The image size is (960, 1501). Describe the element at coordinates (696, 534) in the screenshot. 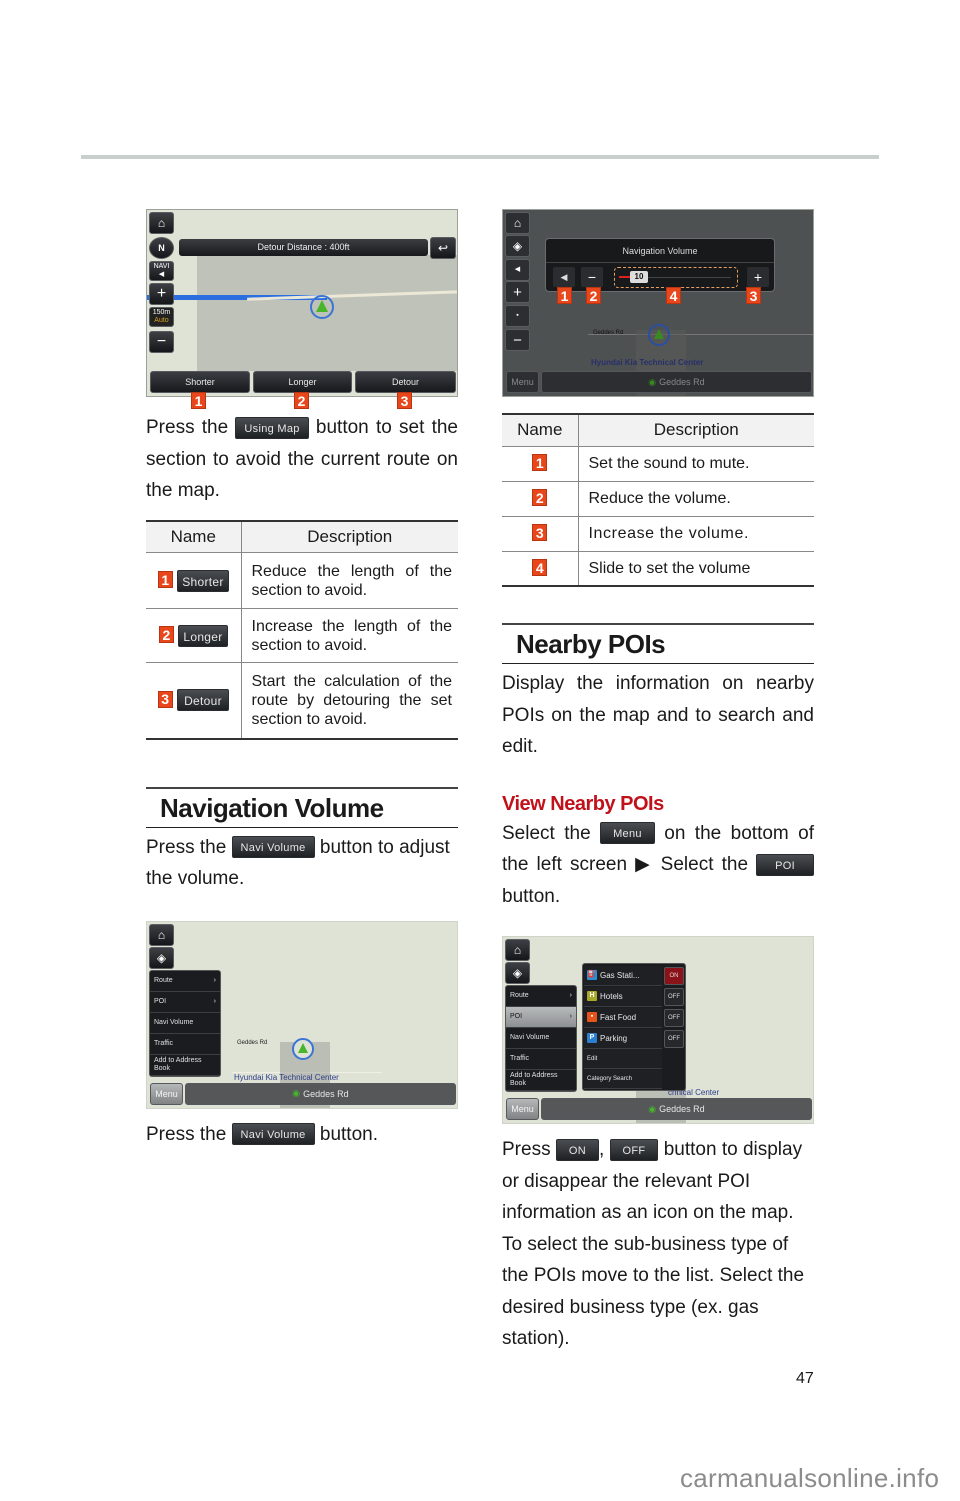

I see `description-cell: Increase the volume.` at that location.